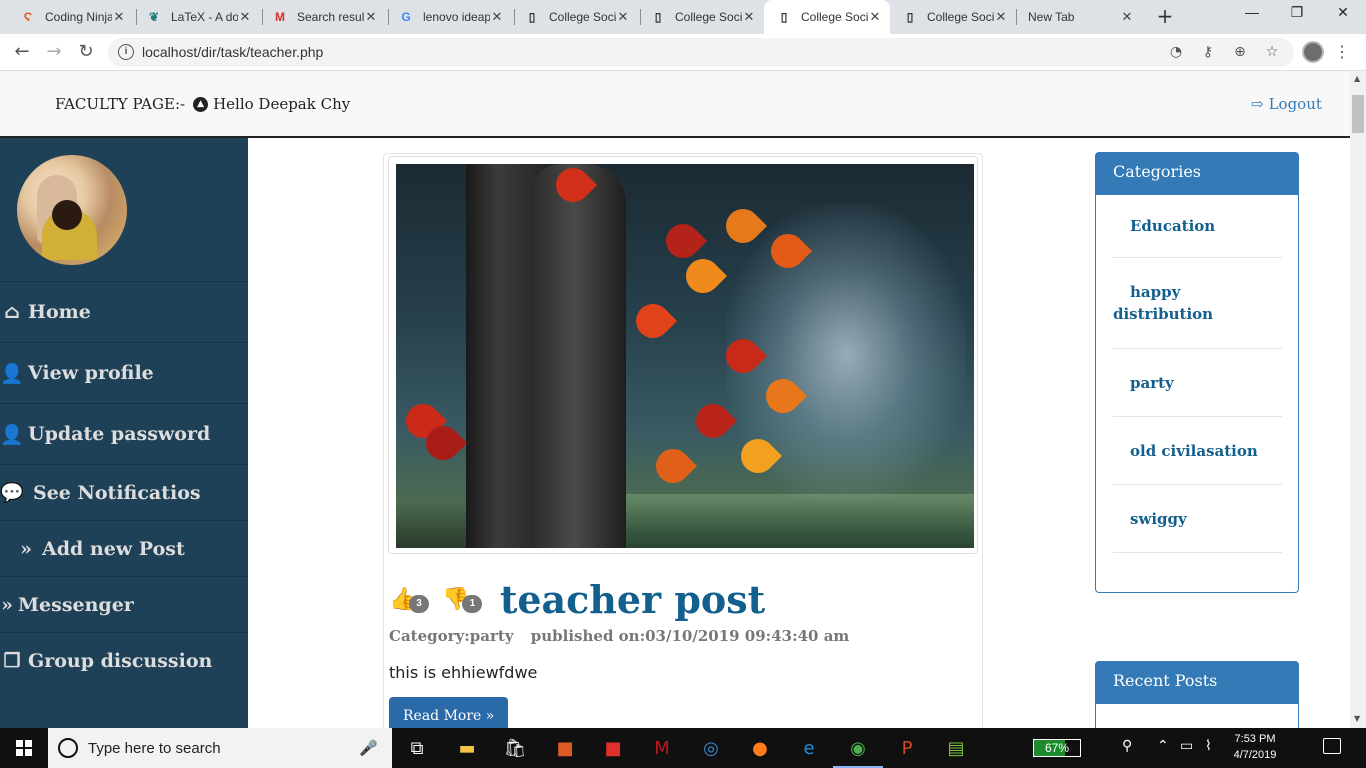  Describe the element at coordinates (760, 748) in the screenshot. I see `firefox-icon: ●` at that location.